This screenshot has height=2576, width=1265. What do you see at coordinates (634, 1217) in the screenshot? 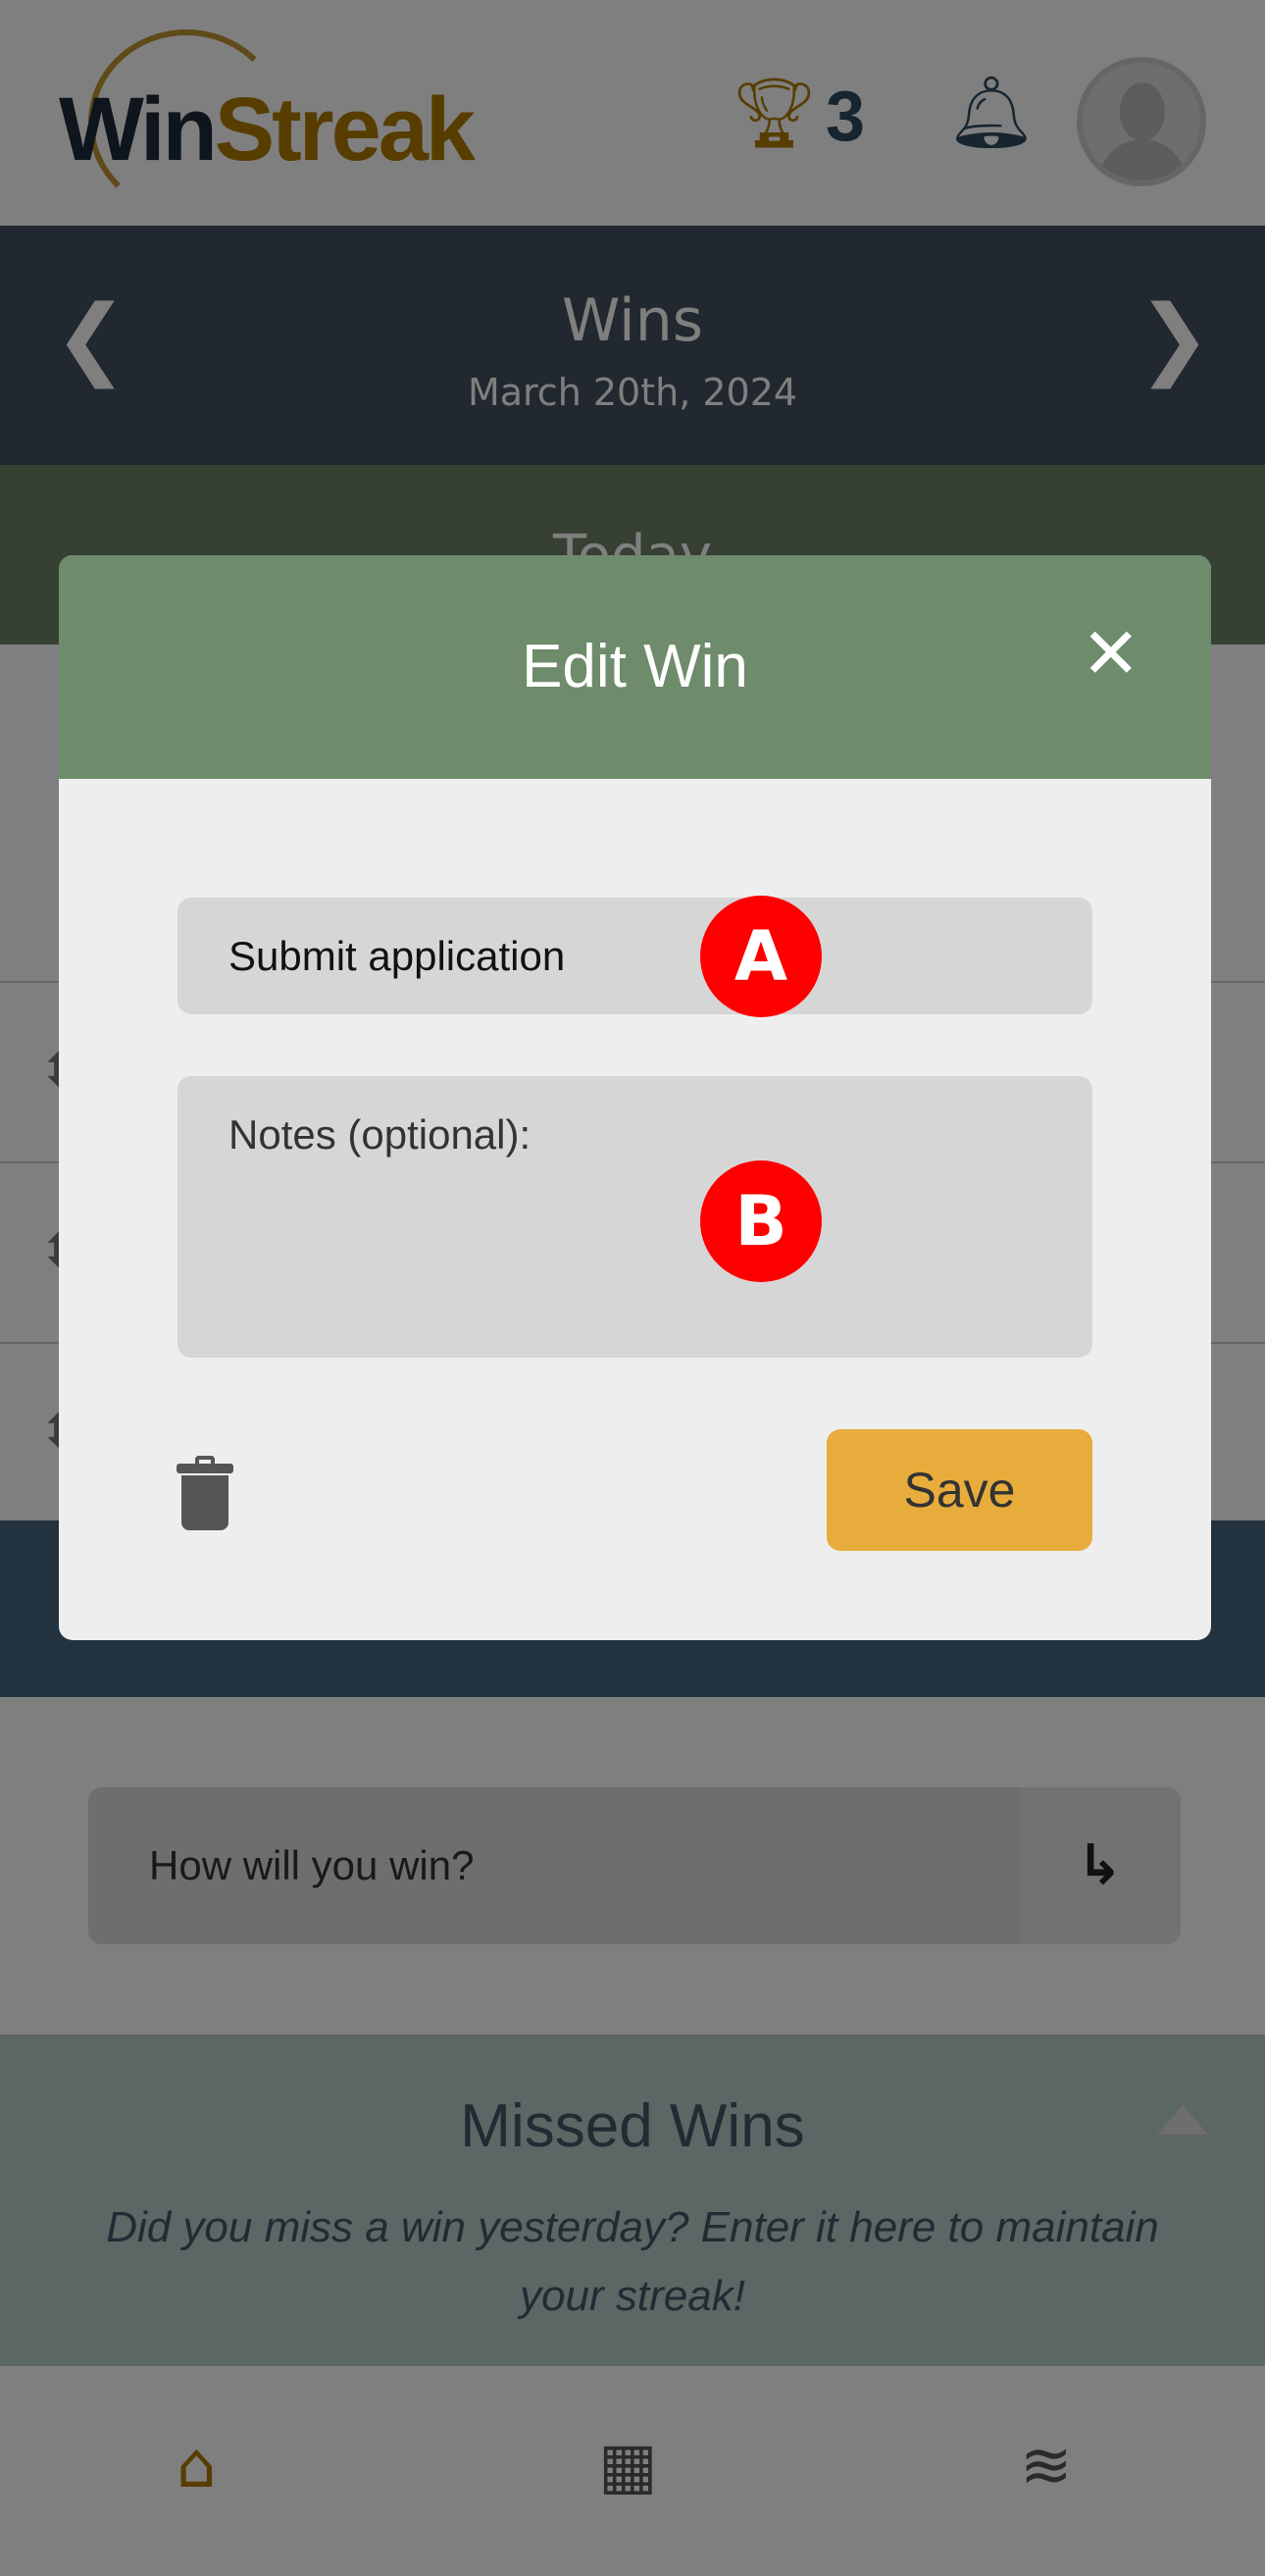
I see `notes-textarea` at bounding box center [634, 1217].